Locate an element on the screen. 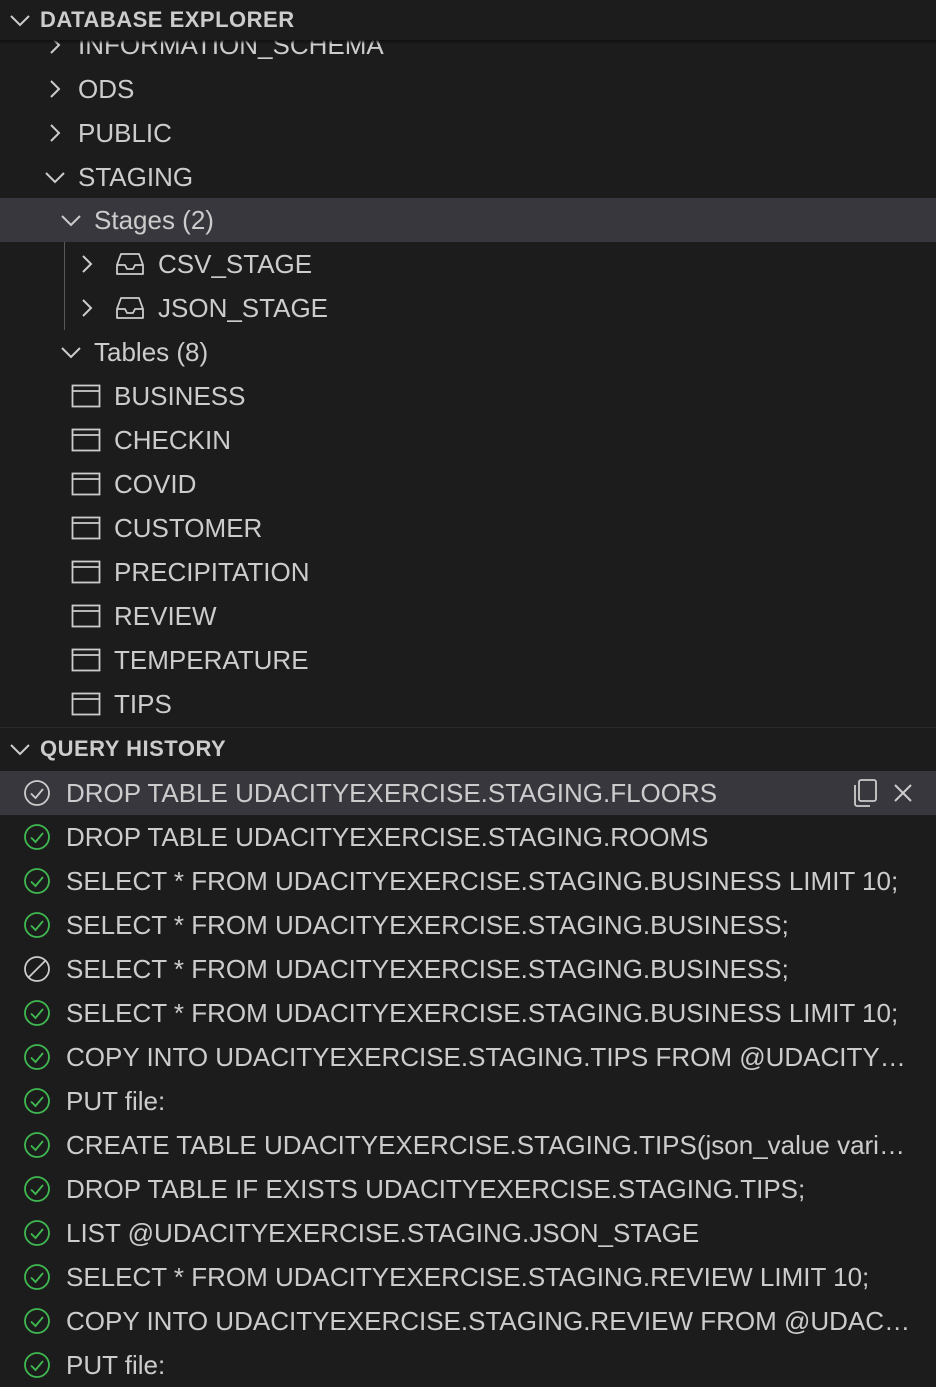 The height and width of the screenshot is (1387, 936). query-history-item: LIST @UDACITYEXERCISE.STAGING.JSON_STAGE is located at coordinates (468, 1233).